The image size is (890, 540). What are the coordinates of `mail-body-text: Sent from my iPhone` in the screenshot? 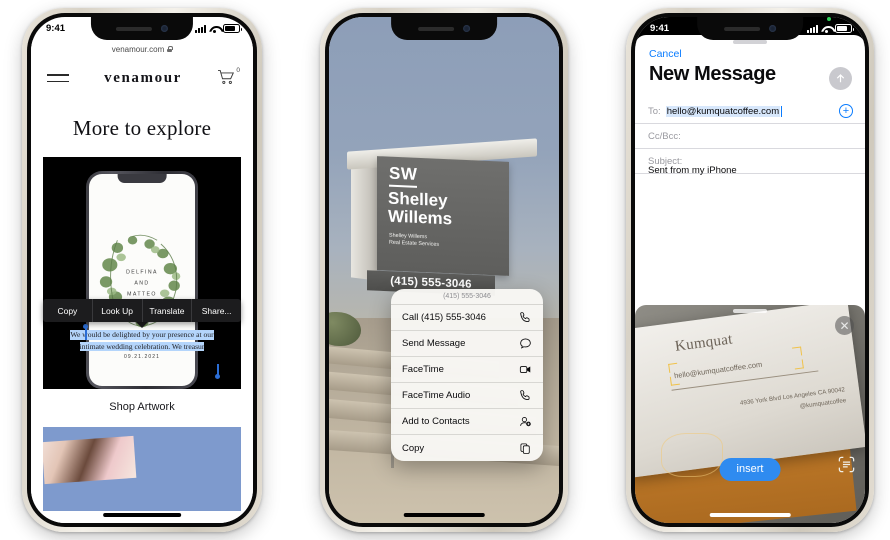 It's located at (692, 170).